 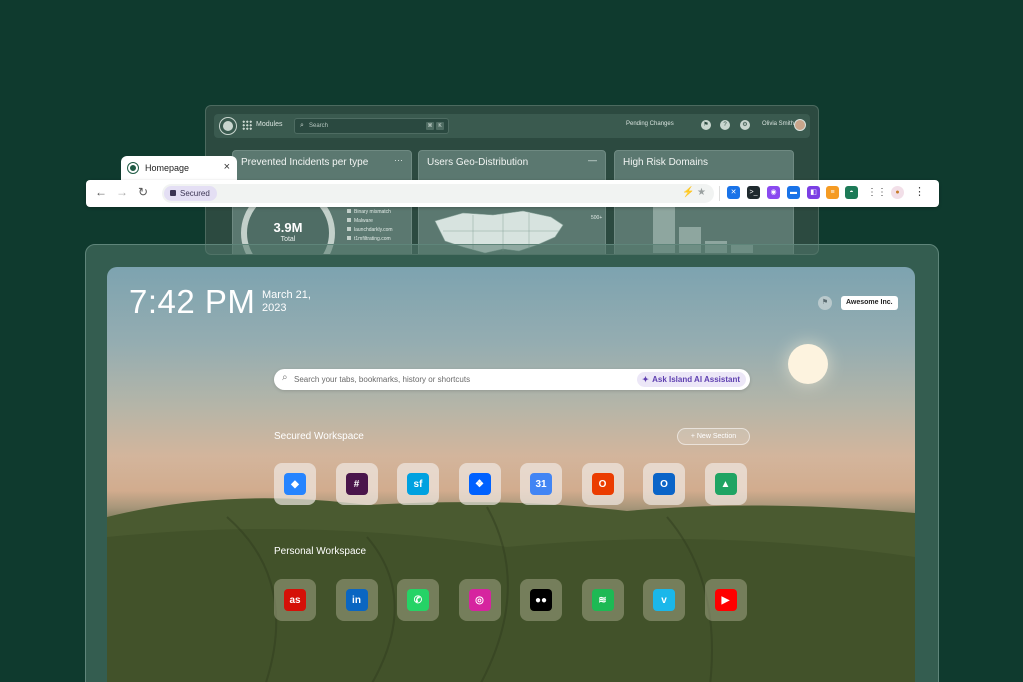 I want to click on browser-toolbar: ← → ↻ Secured ⚡ ★ ✕ >_ ◉ ▬ ◧ ≡ ◓ ⋮⋮ ● ⋮, so click(x=512, y=193).